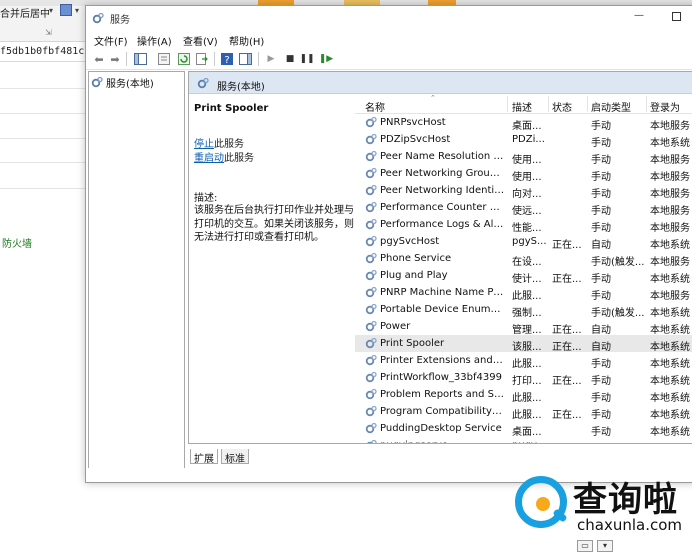 The width and height of the screenshot is (692, 557). Describe the element at coordinates (130, 84) in the screenshot. I see `tree-item-label: 服务(本地)` at that location.